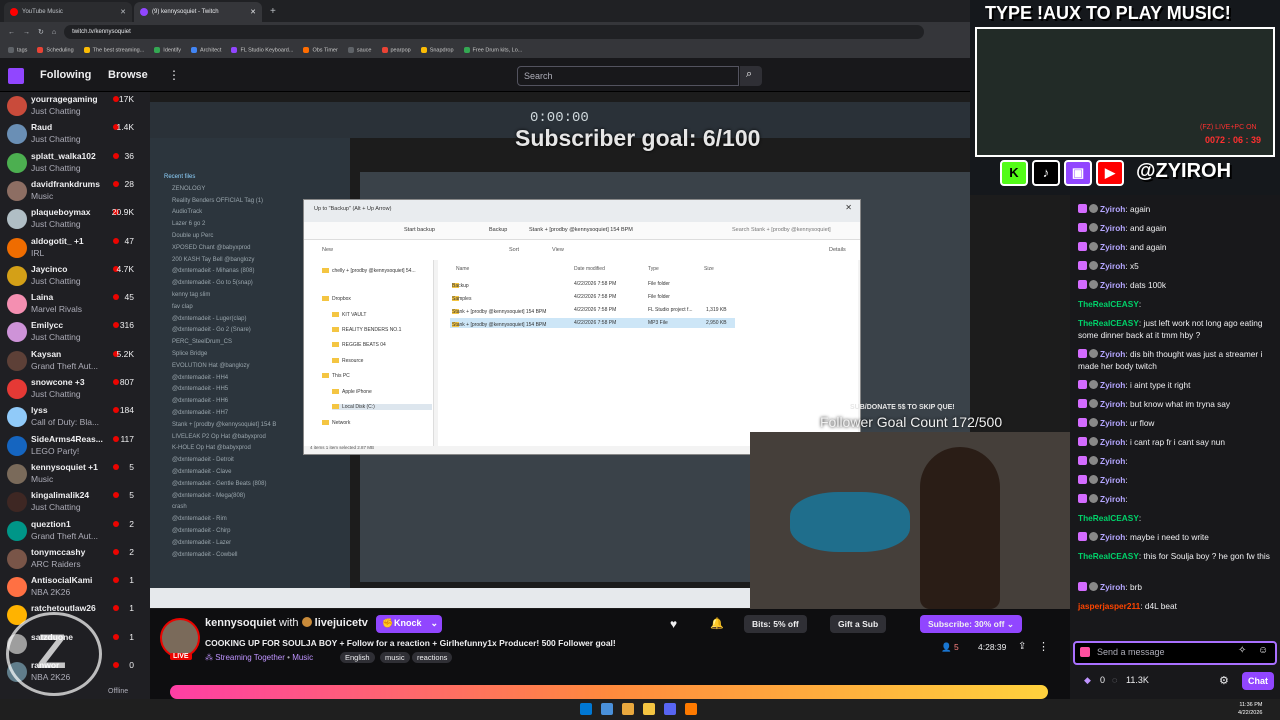  Describe the element at coordinates (1085, 652) in the screenshot. I see `badge-icon` at that location.